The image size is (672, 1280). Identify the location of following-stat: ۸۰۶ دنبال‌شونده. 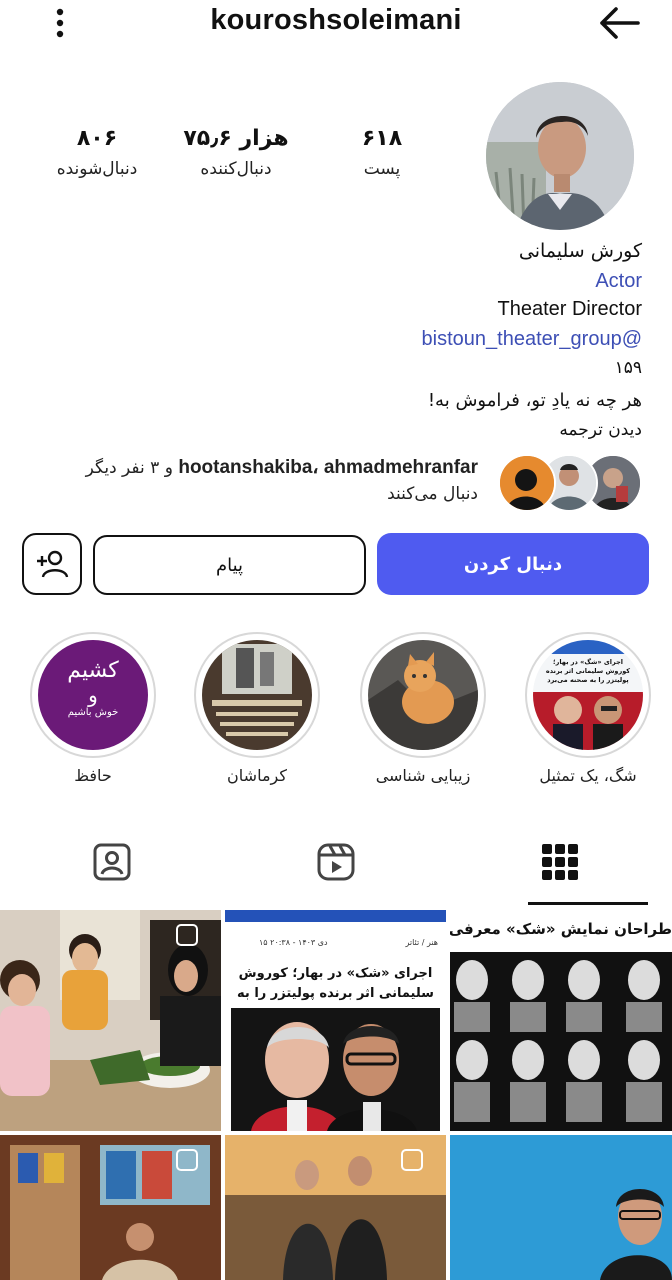
(97, 152).